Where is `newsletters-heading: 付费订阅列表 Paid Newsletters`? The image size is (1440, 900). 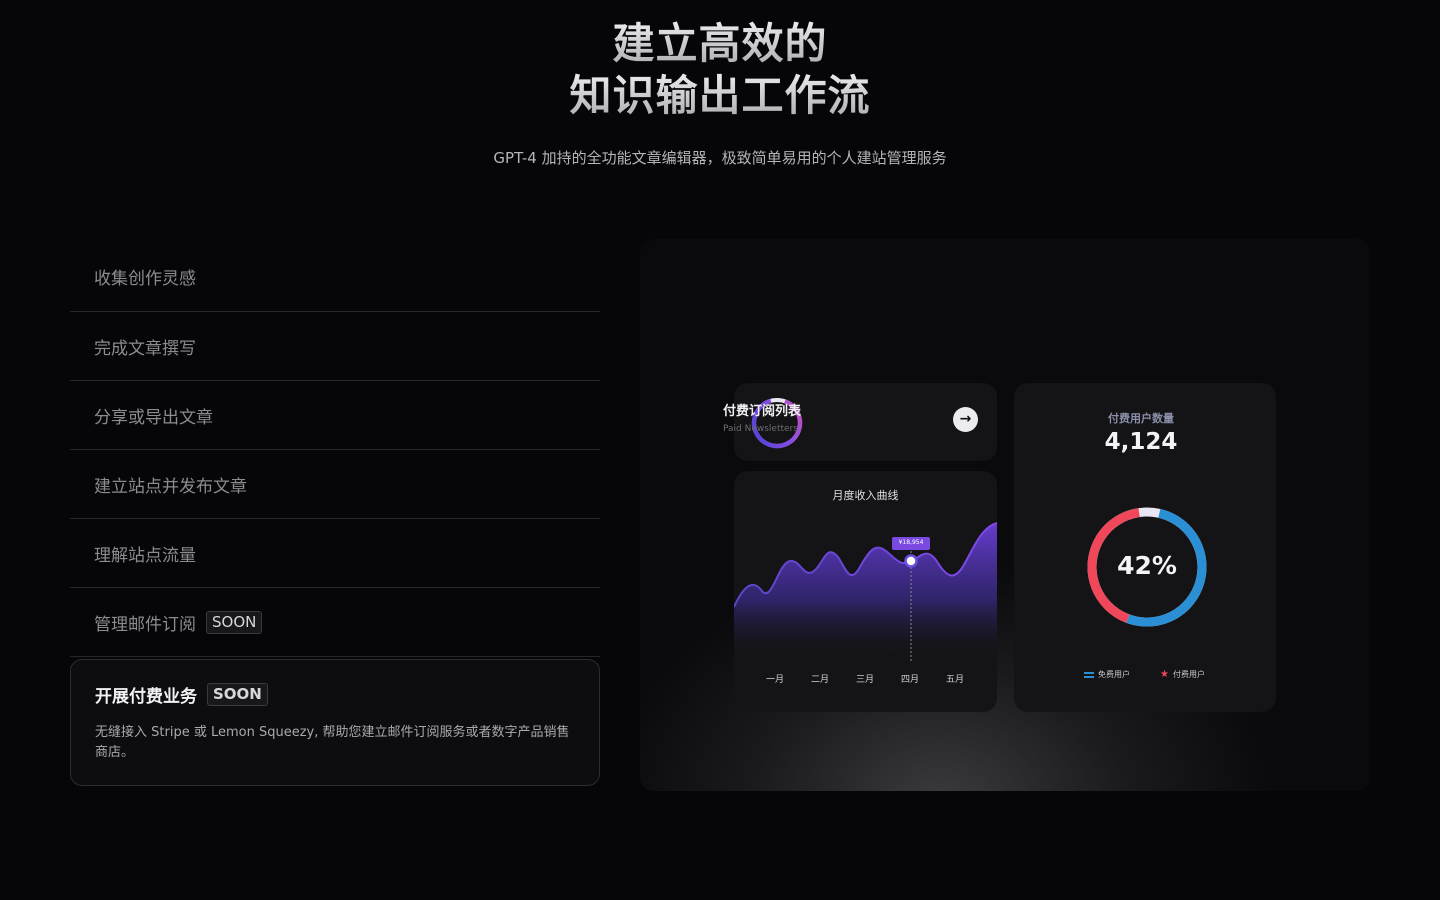
newsletters-heading: 付费订阅列表 Paid Newsletters is located at coordinates (762, 417).